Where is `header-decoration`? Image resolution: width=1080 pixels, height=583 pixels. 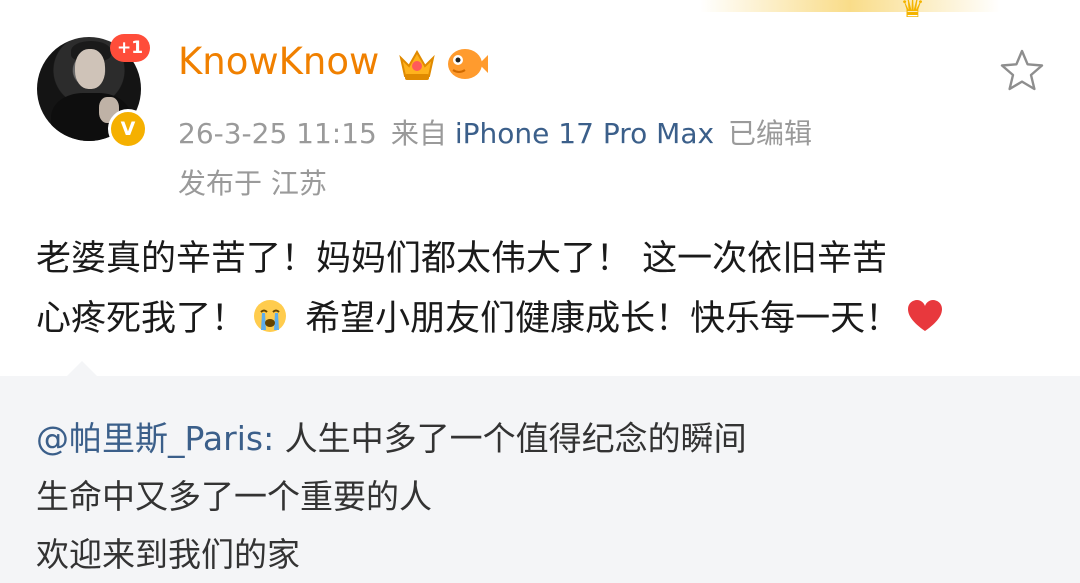 header-decoration is located at coordinates (850, 6).